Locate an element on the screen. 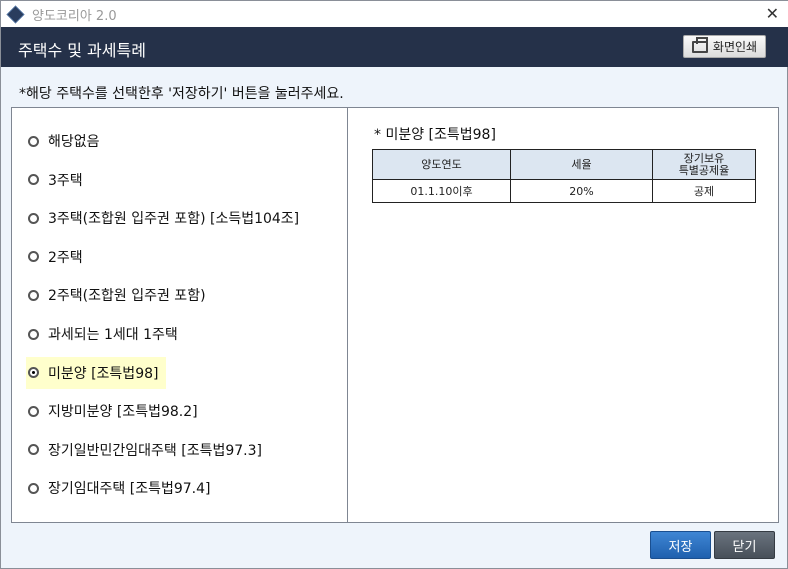  option-label: 장기임대주택 [조특법97.4] is located at coordinates (129, 489).